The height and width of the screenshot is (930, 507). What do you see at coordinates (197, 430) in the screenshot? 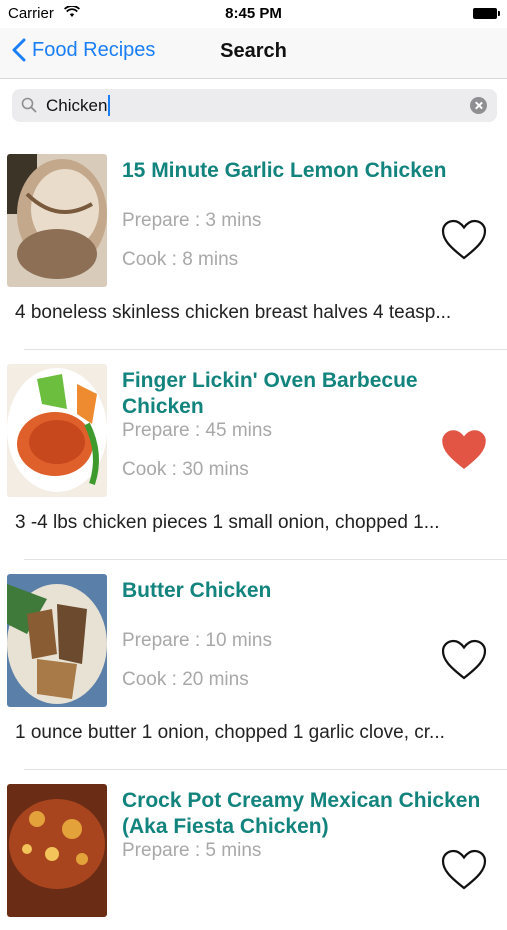
I see `prepare-time: Prepare : 45 mins` at bounding box center [197, 430].